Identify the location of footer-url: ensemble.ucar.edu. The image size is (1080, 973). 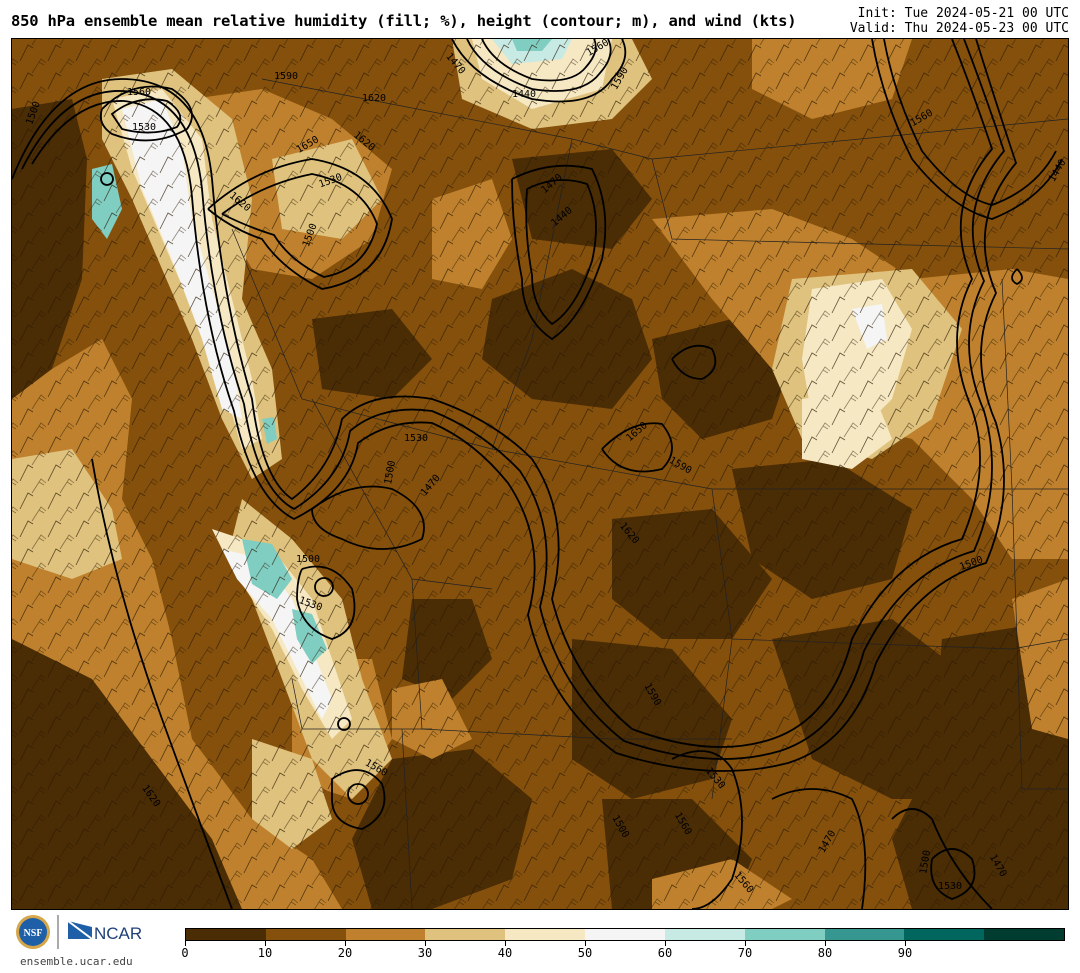
(76, 961).